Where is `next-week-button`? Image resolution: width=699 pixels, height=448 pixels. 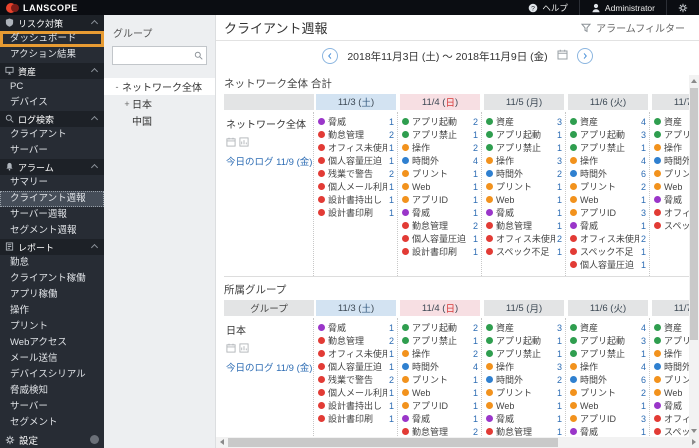 next-week-button is located at coordinates (584, 56).